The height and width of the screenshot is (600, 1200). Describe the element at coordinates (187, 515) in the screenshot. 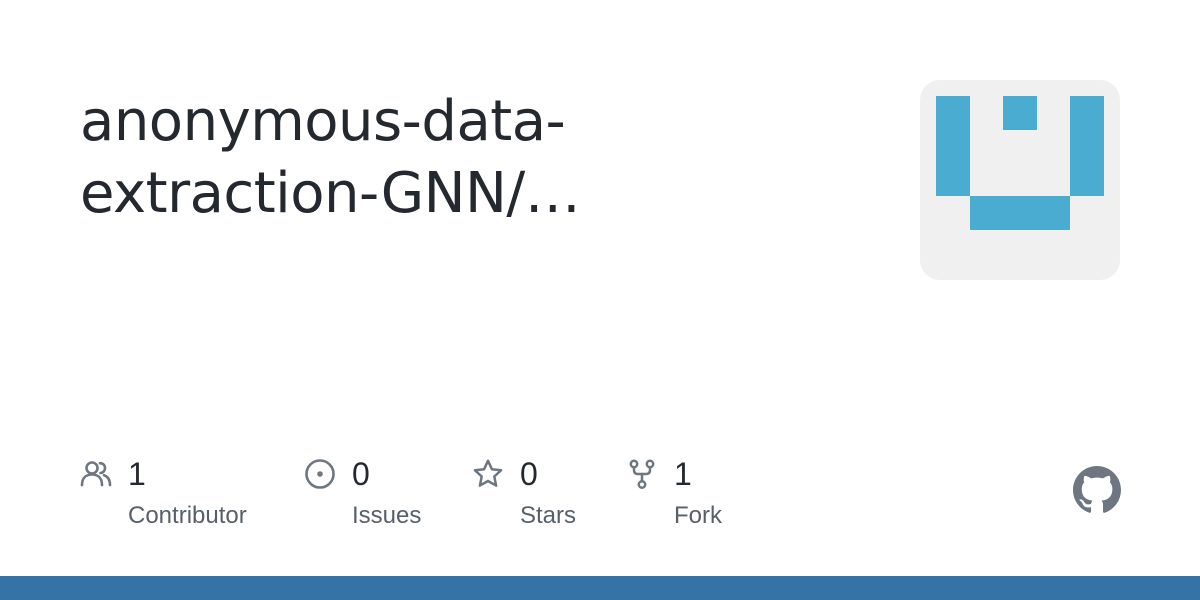

I see `contributors-label: Contributor` at that location.